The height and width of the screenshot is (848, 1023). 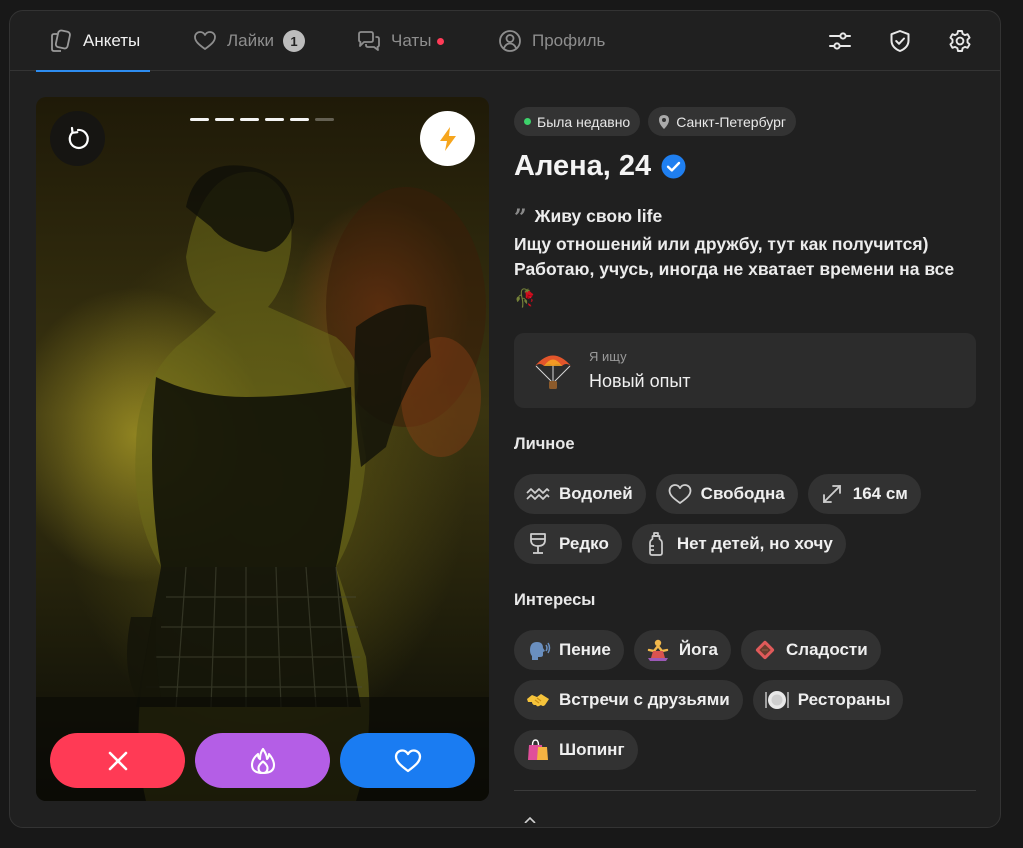 What do you see at coordinates (510, 41) in the screenshot?
I see `profile-icon` at bounding box center [510, 41].